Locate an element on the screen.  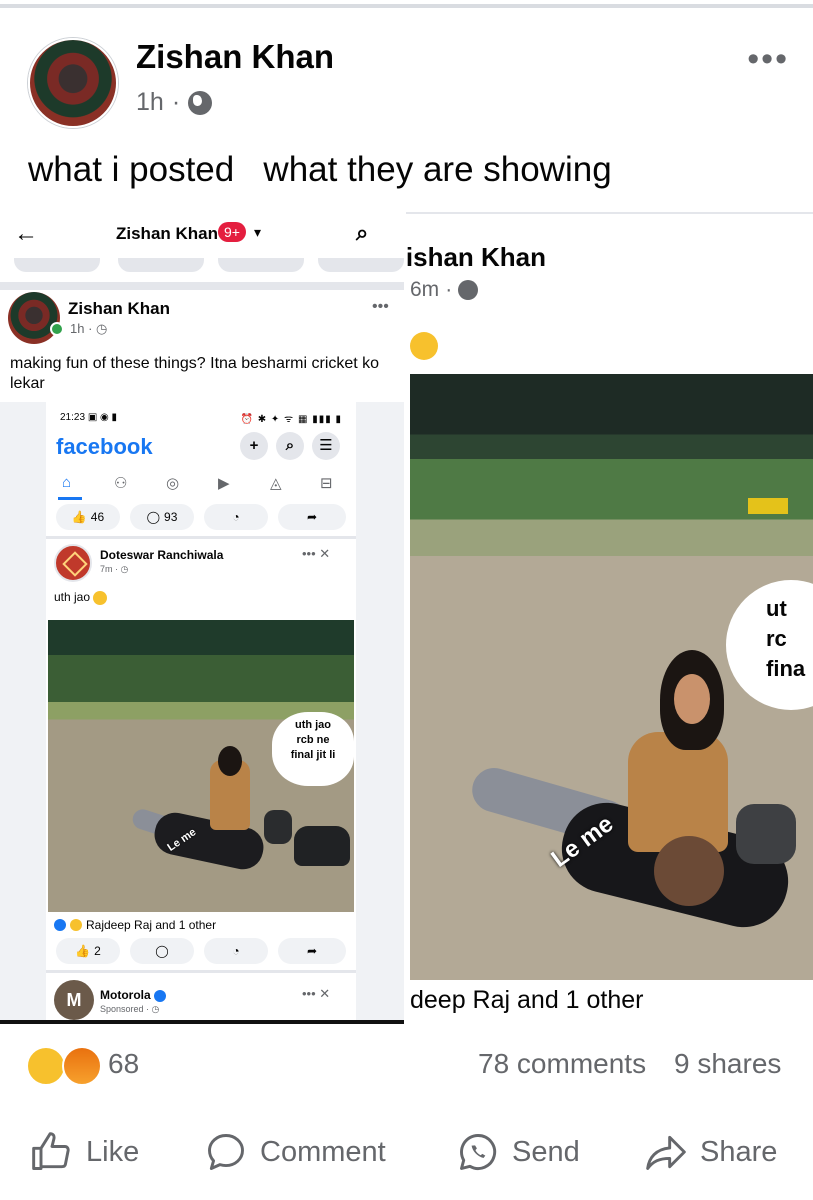
left-more-icon: ••• is located at coordinates (380, 306).